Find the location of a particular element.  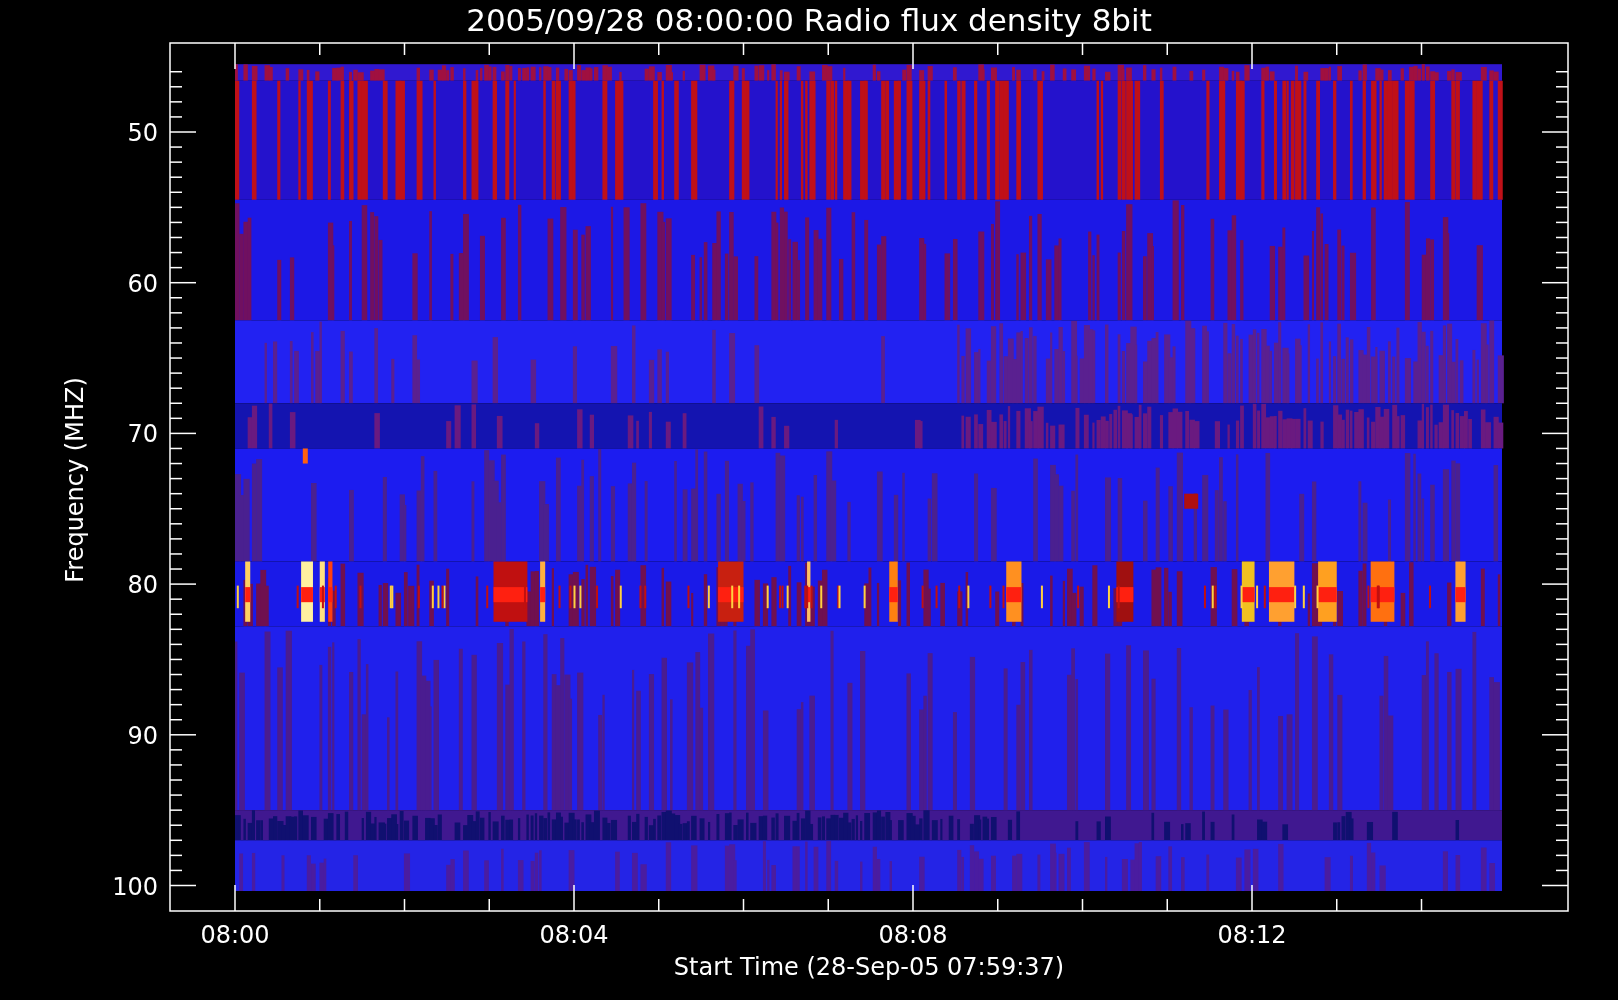

y-tick-label: 90 is located at coordinates (142, 735).